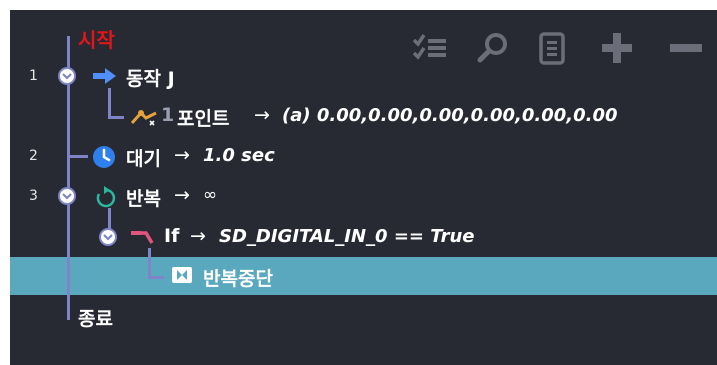  Describe the element at coordinates (182, 155) in the screenshot. I see `wait-arrow: →` at that location.